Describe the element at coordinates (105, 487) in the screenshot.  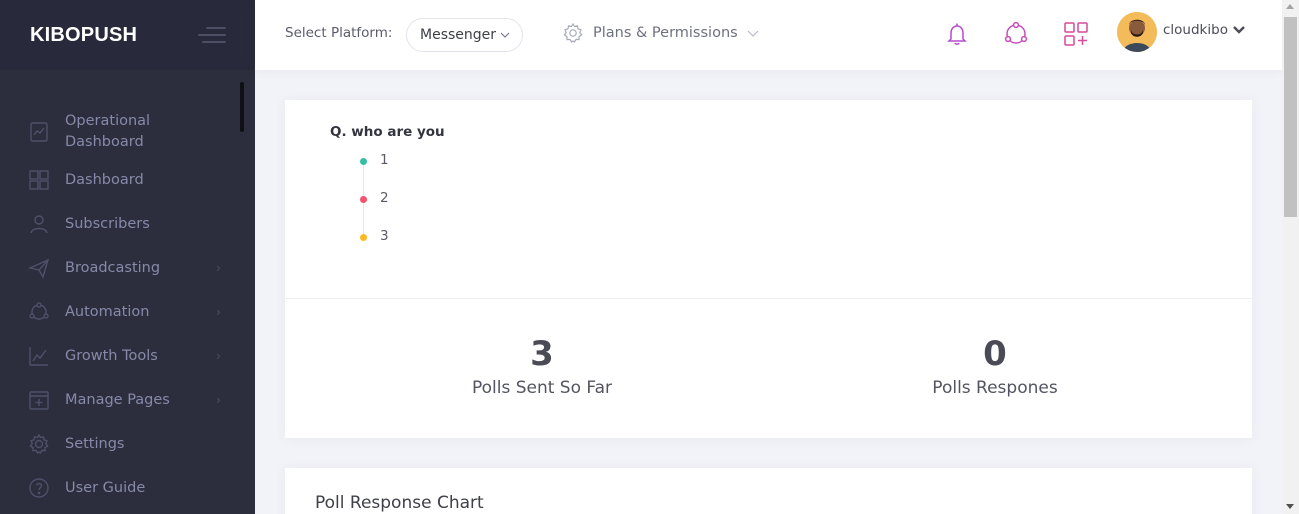
I see `sidebar-item-label: User Guide` at that location.